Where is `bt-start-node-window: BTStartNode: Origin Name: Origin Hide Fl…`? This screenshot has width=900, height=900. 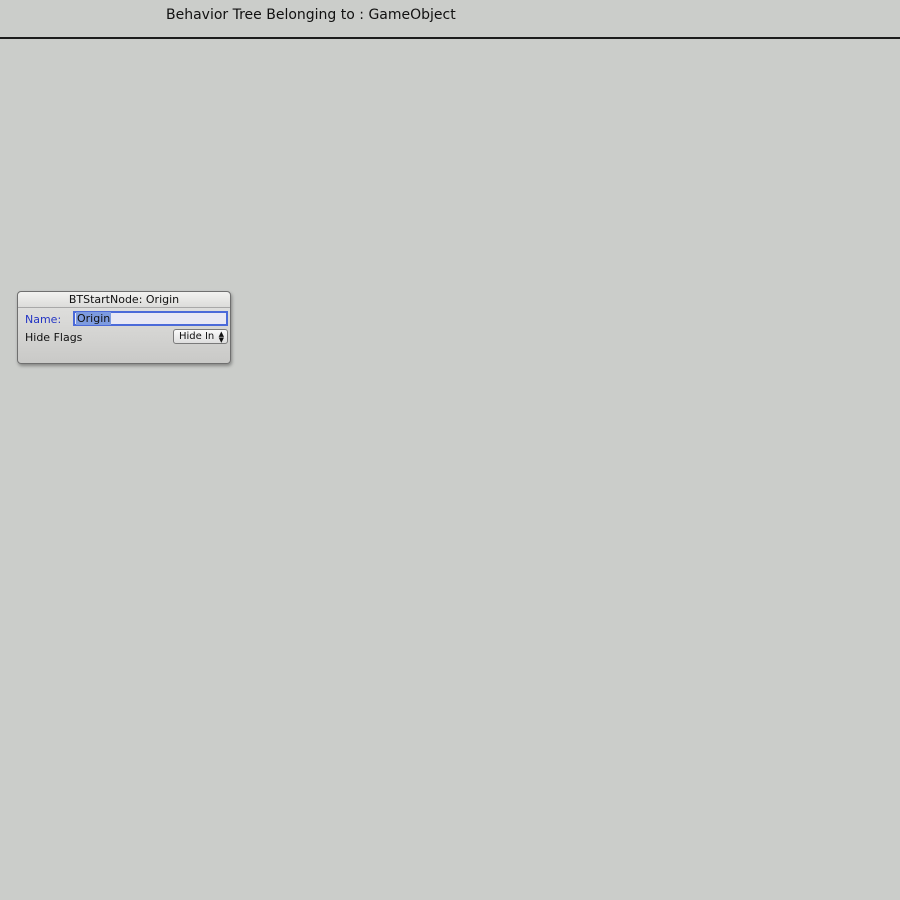 bt-start-node-window: BTStartNode: Origin Name: Origin Hide Fl… is located at coordinates (124, 327).